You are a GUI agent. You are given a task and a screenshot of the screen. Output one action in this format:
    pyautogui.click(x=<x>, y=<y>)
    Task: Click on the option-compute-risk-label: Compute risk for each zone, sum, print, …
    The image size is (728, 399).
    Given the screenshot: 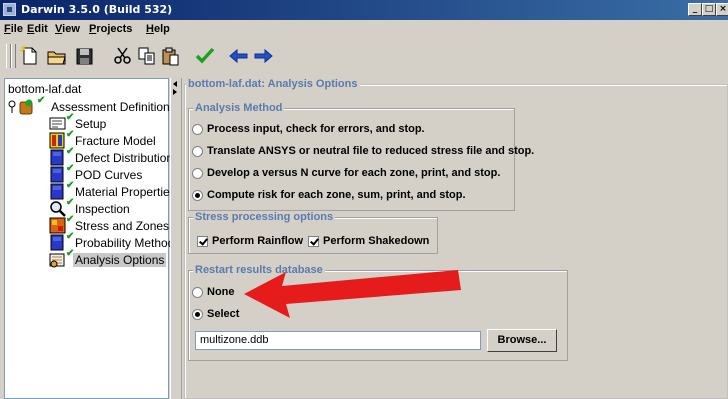 What is the action you would take?
    pyautogui.click(x=336, y=195)
    